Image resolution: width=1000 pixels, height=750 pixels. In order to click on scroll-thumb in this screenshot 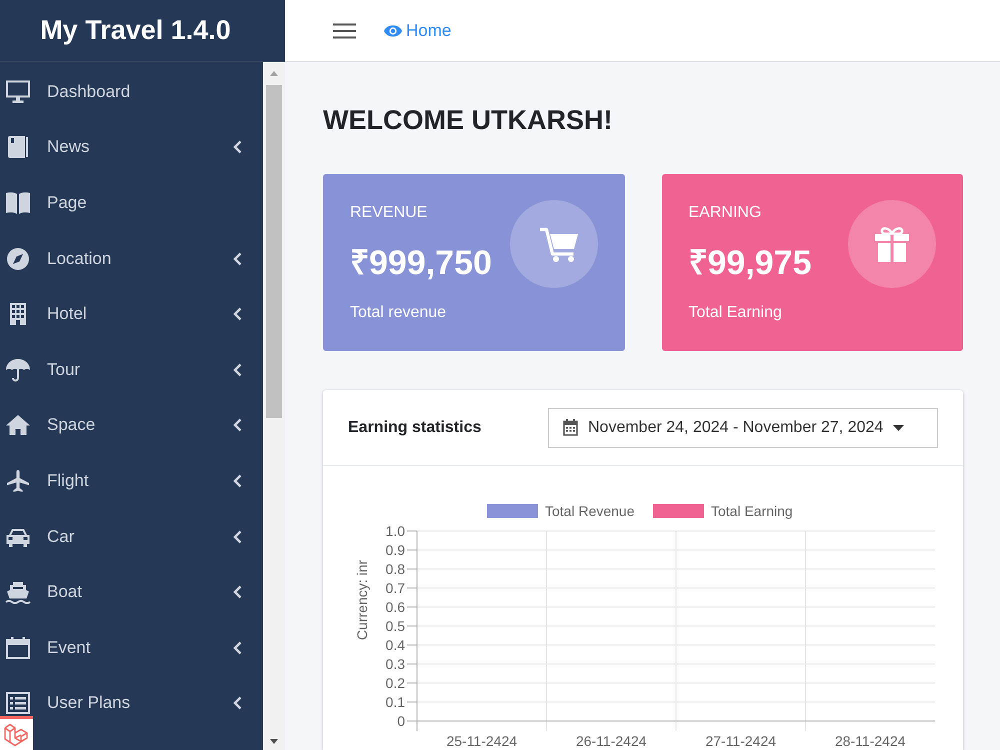, I will do `click(274, 251)`.